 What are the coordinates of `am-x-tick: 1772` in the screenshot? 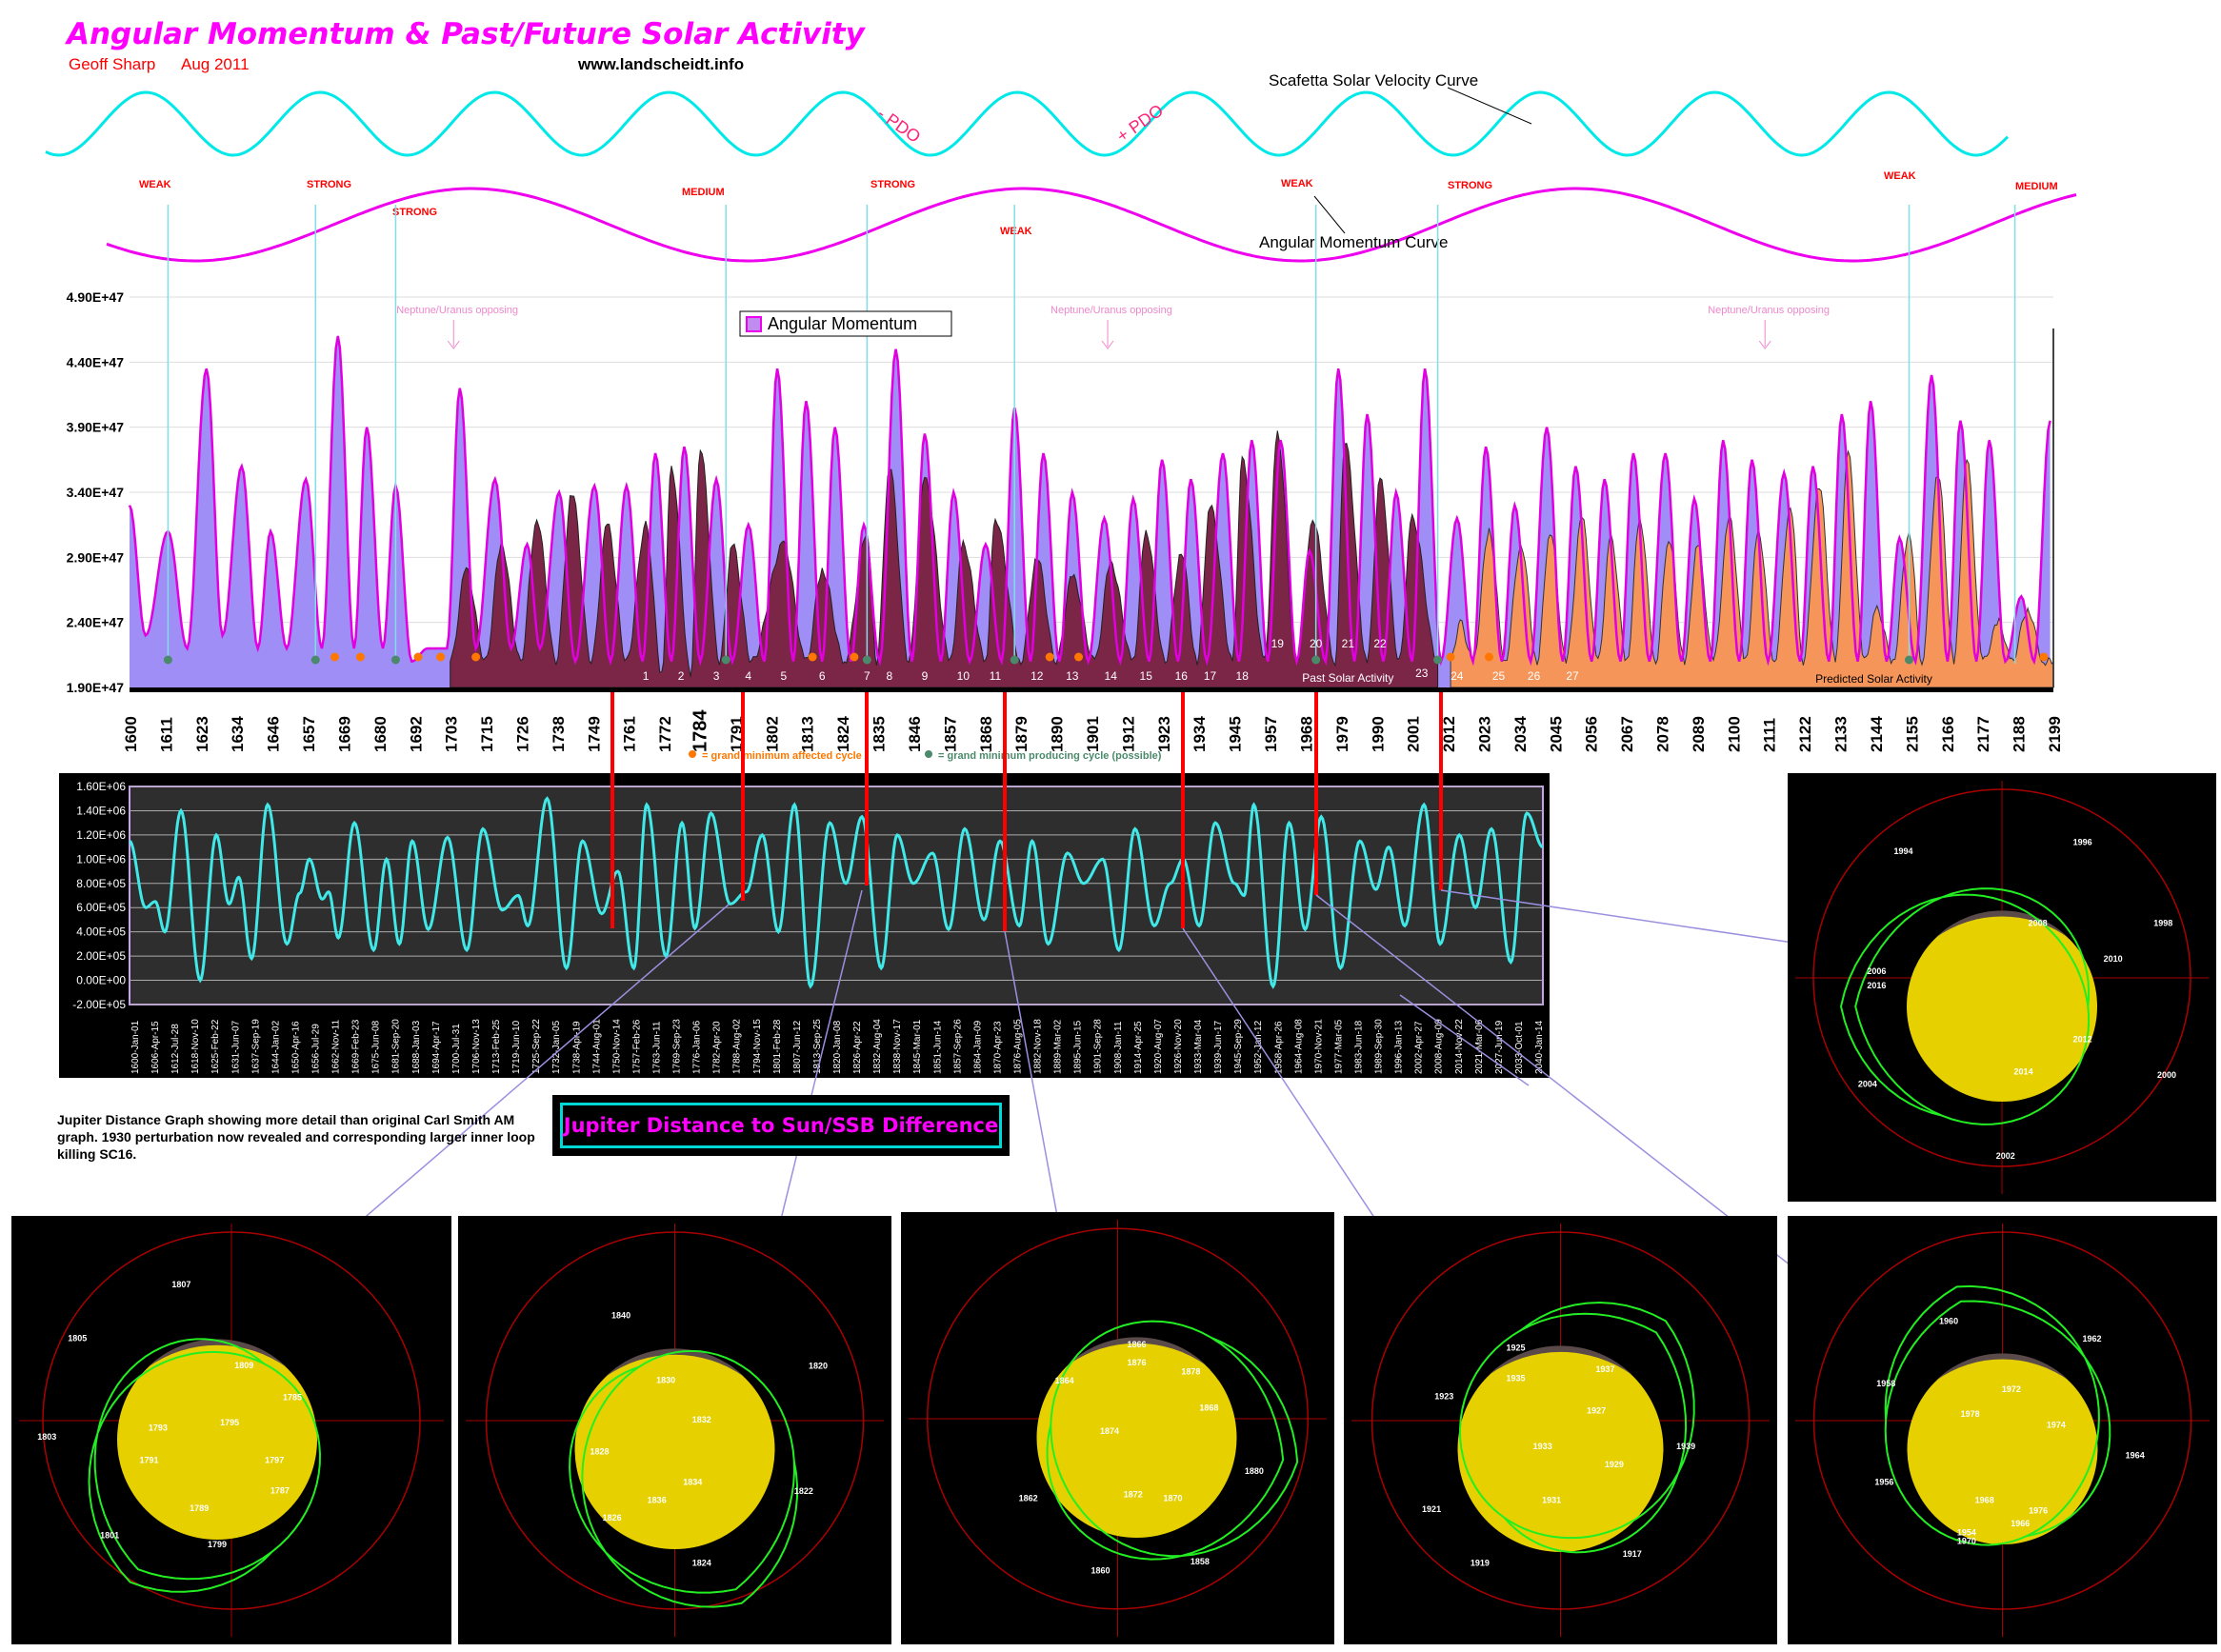 It's located at (665, 734).